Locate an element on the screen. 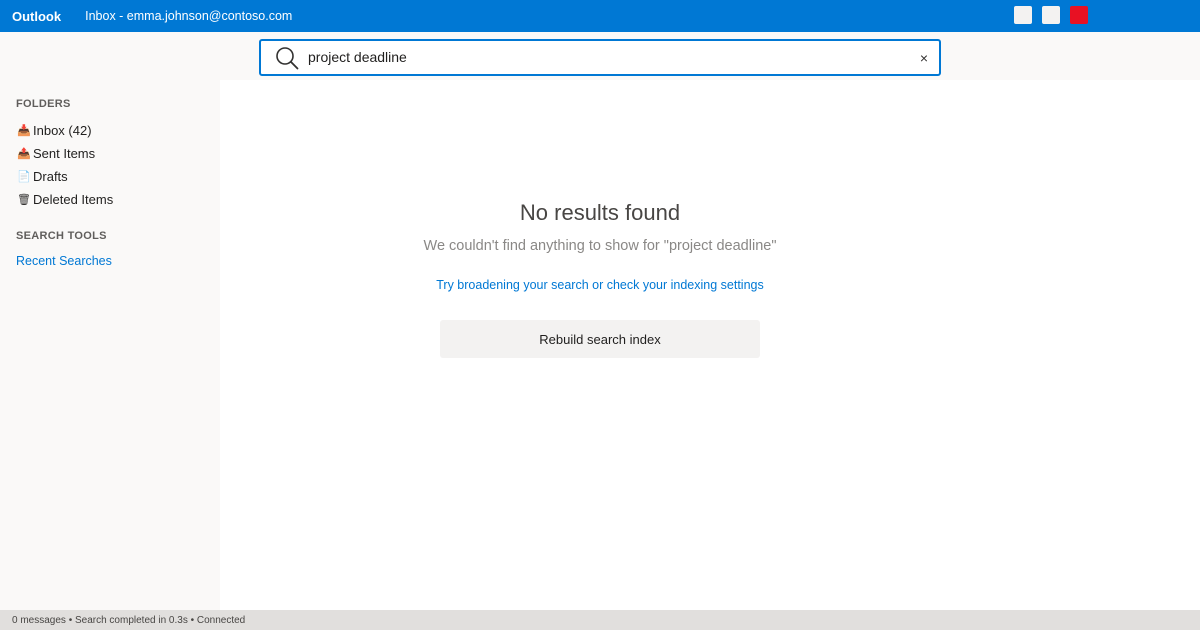  sidebar-item-label: Inbox (42) is located at coordinates (62, 130).